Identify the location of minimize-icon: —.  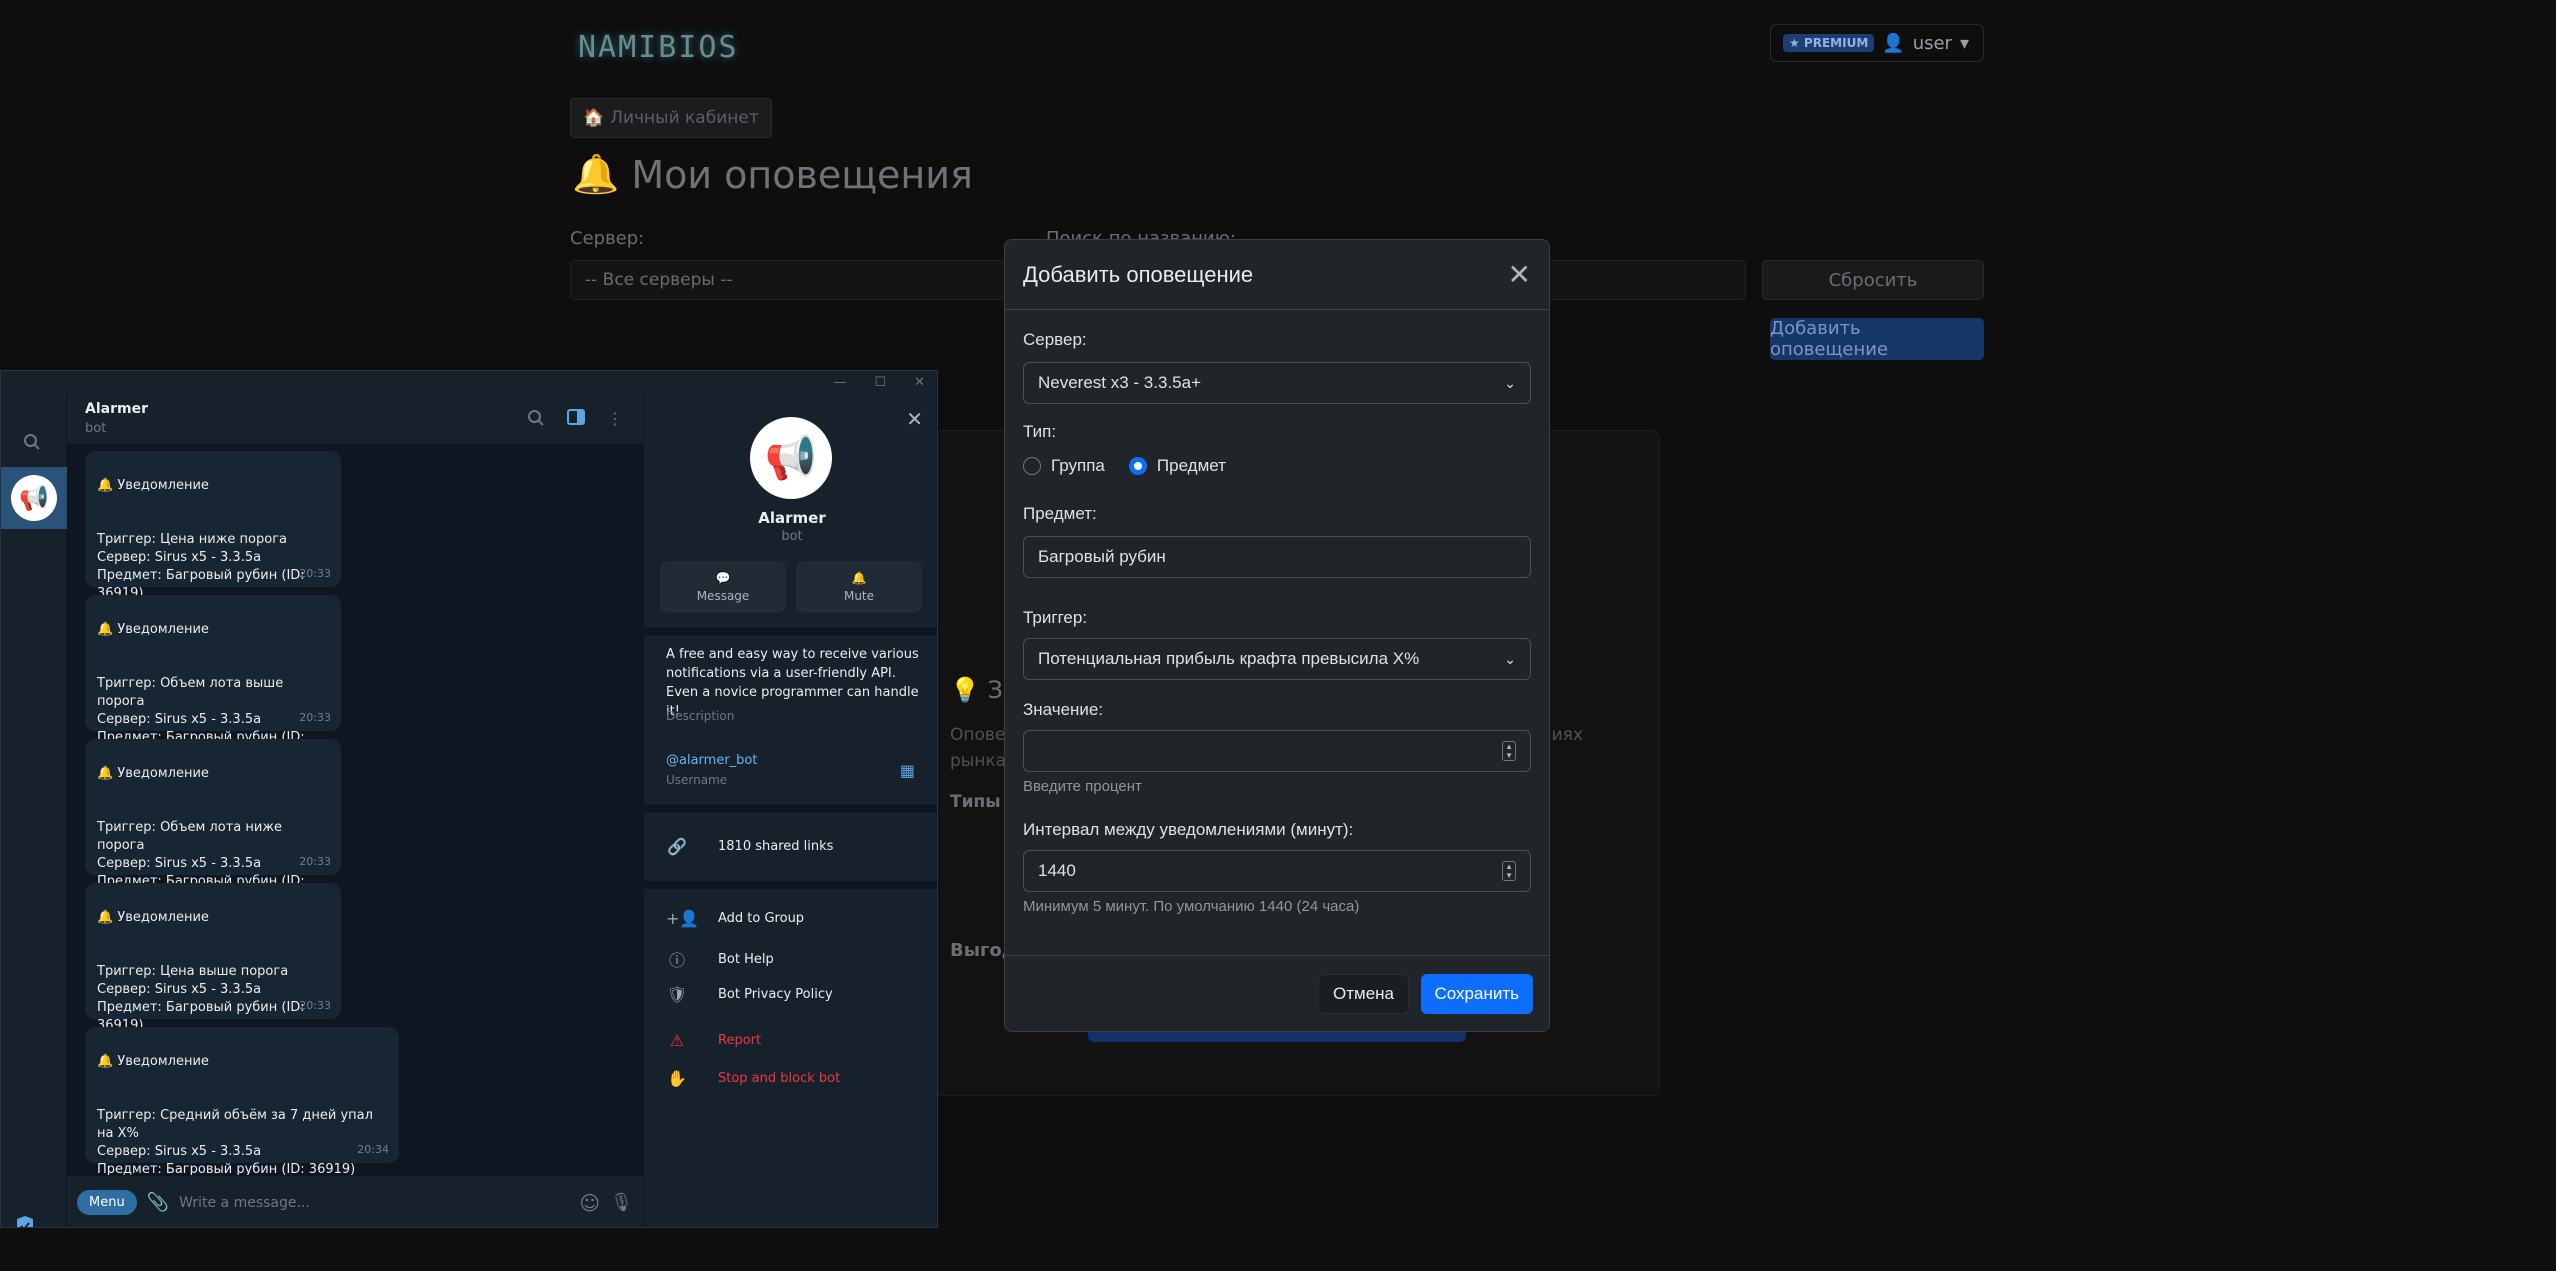
(839, 382).